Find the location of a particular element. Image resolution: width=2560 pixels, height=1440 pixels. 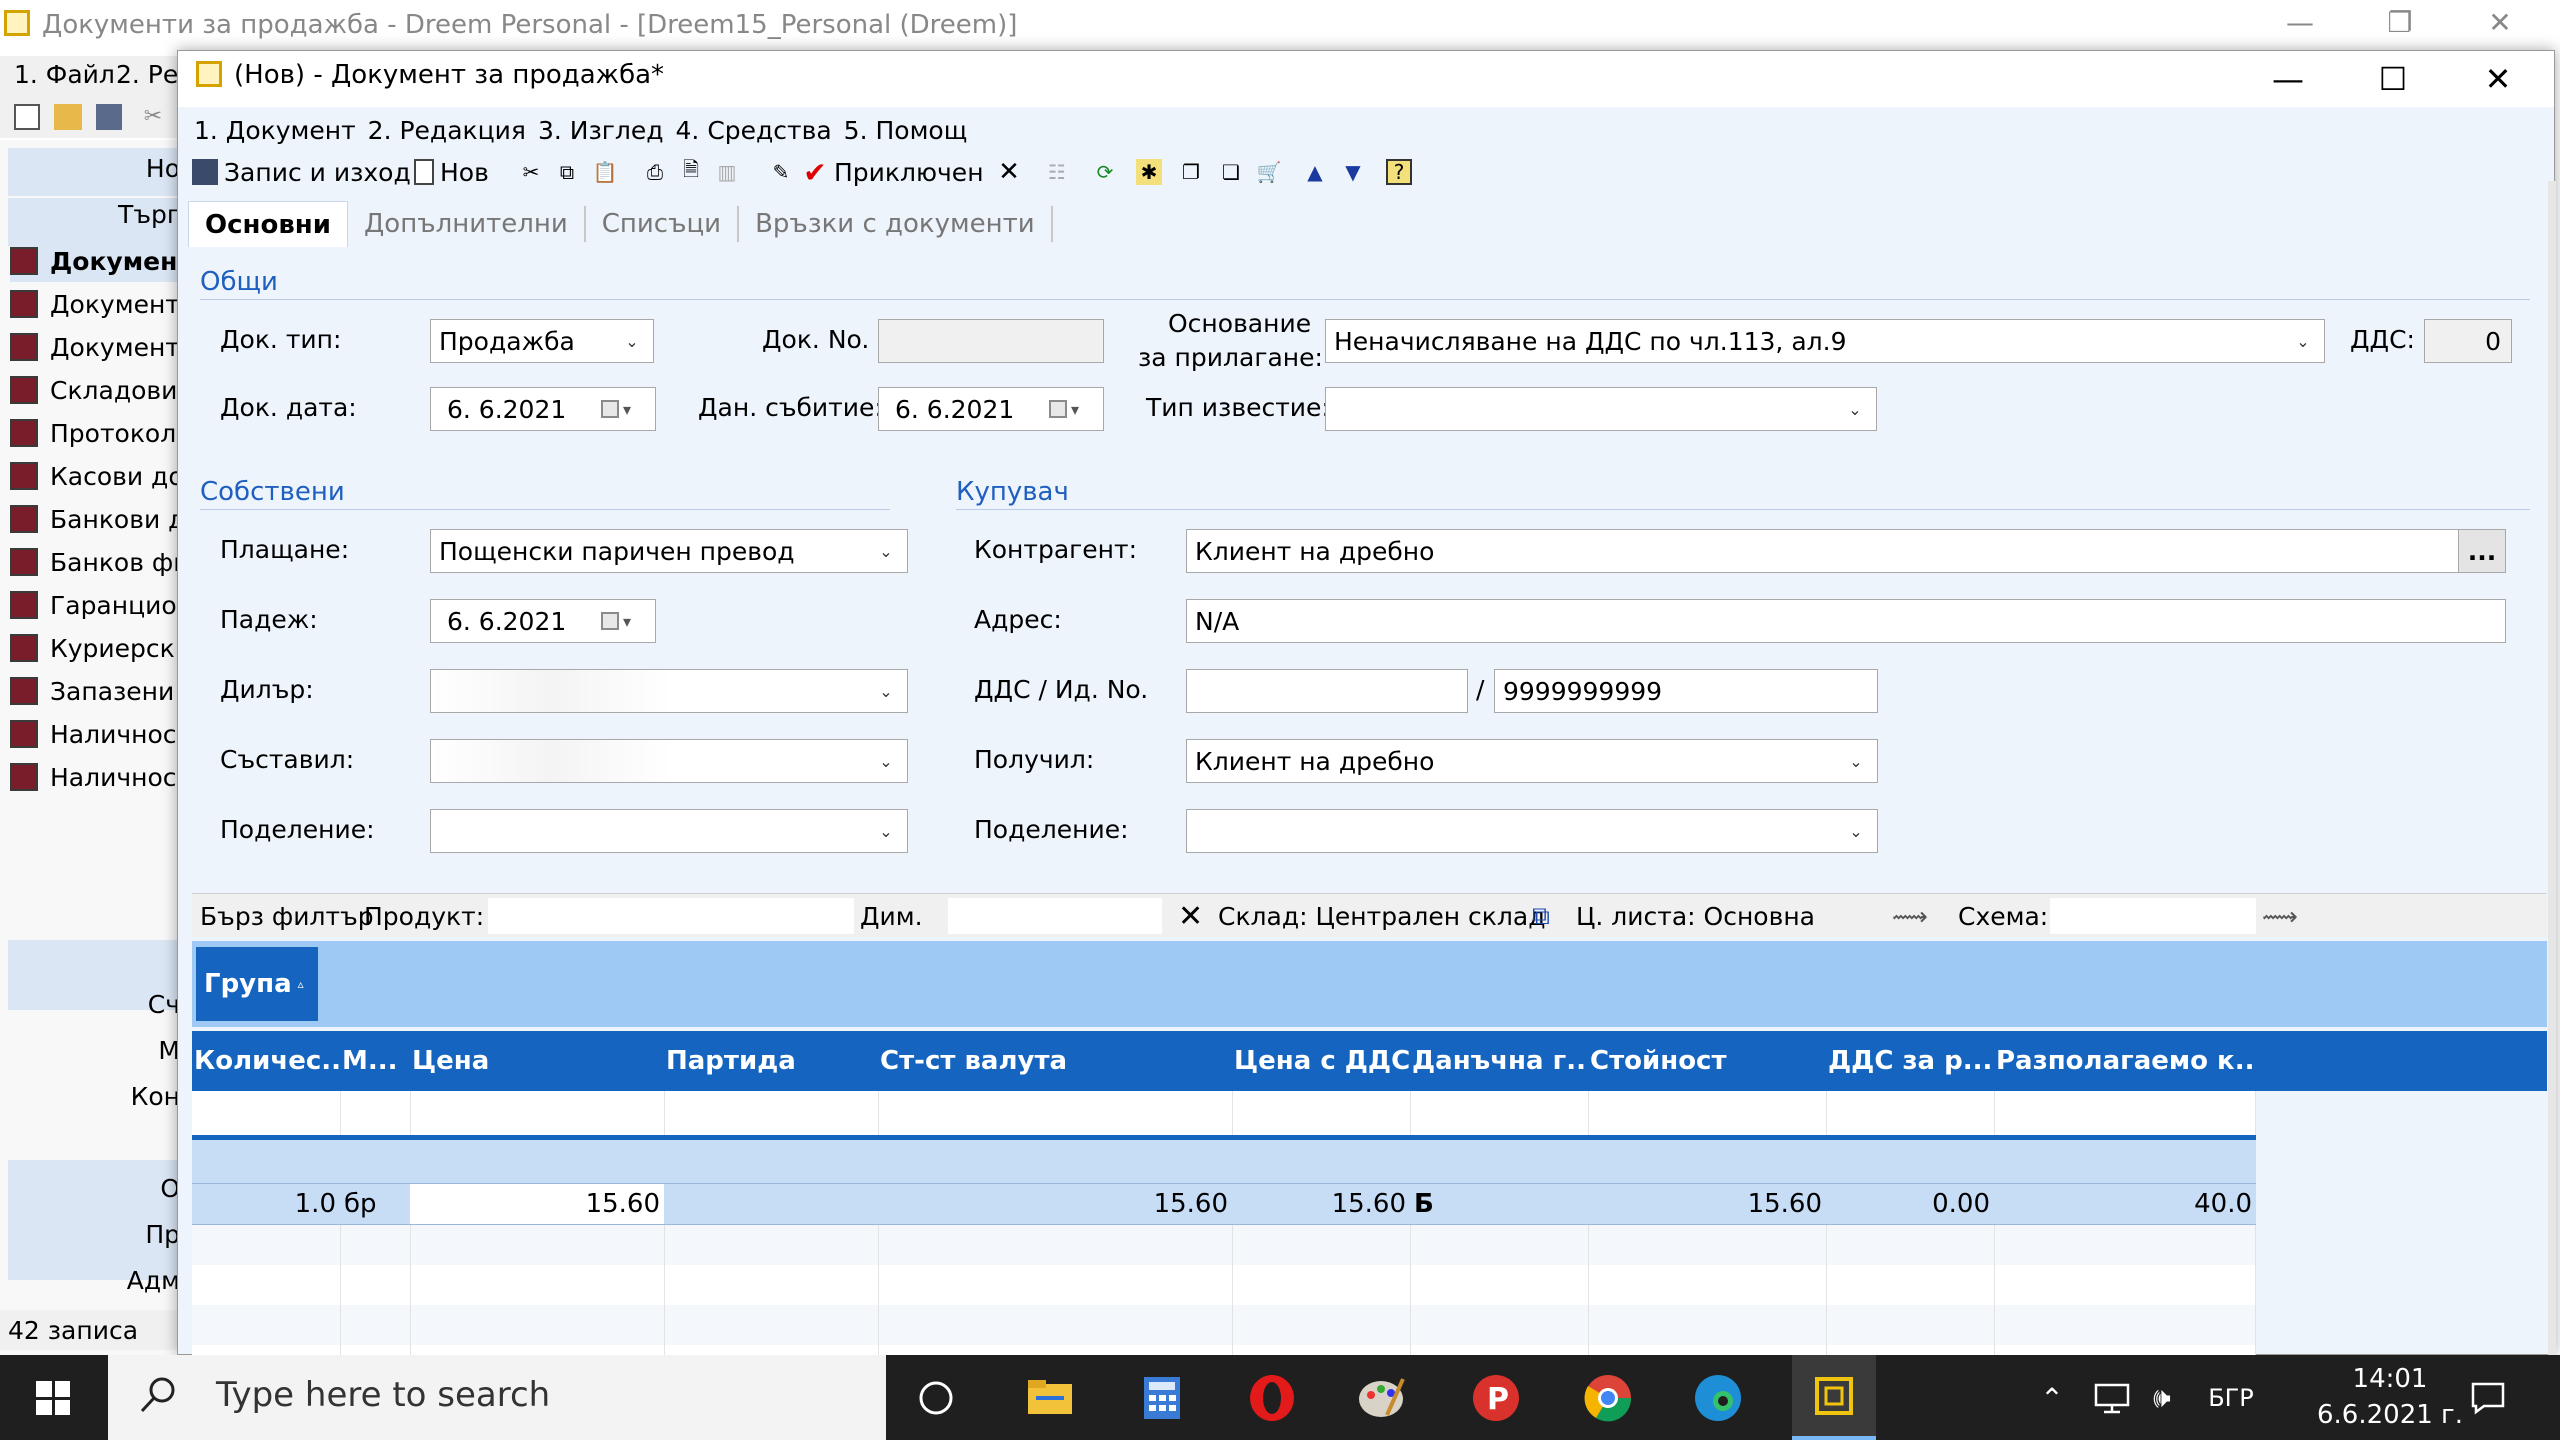

group-row is located at coordinates (1224, 1159).